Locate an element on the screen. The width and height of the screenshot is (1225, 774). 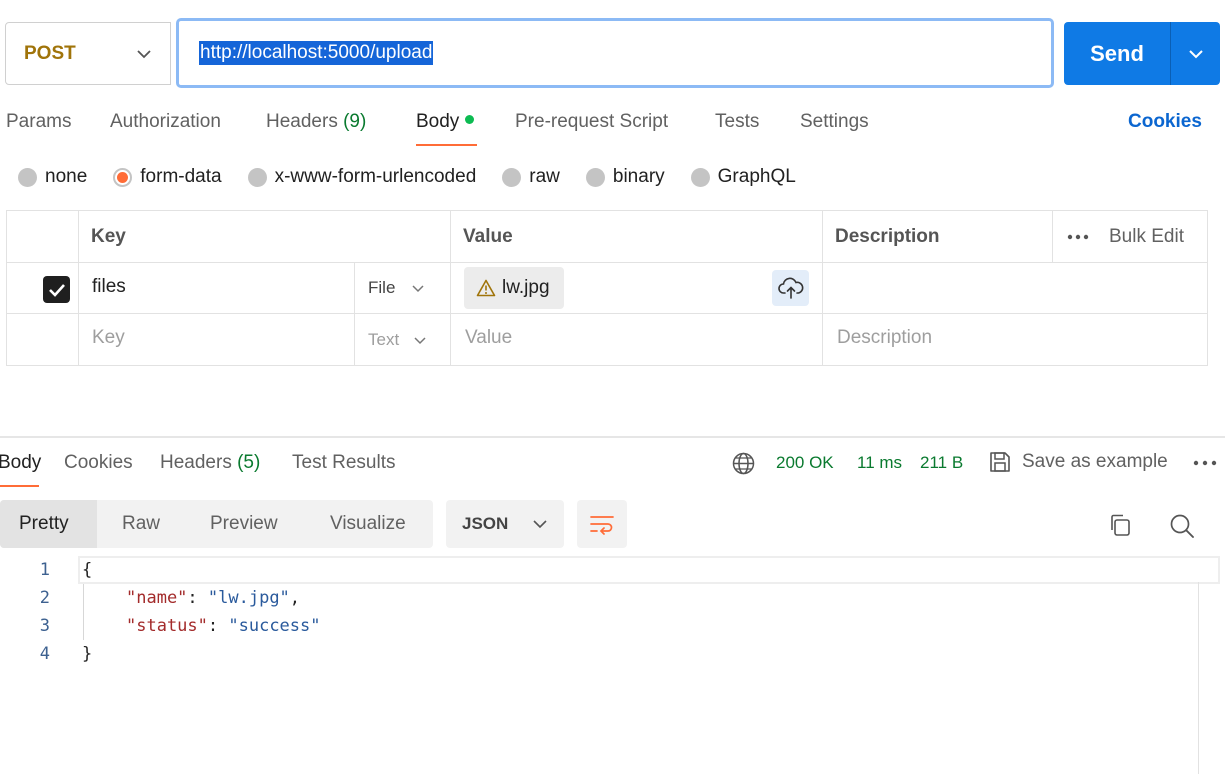
indent-guide is located at coordinates (83, 612).